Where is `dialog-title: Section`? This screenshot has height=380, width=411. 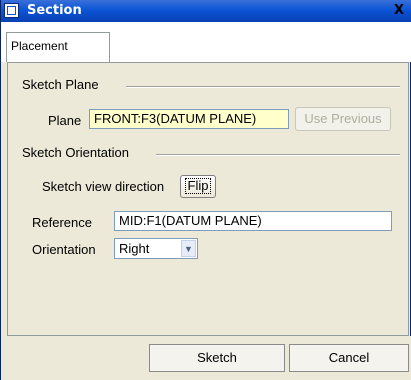 dialog-title: Section is located at coordinates (54, 10).